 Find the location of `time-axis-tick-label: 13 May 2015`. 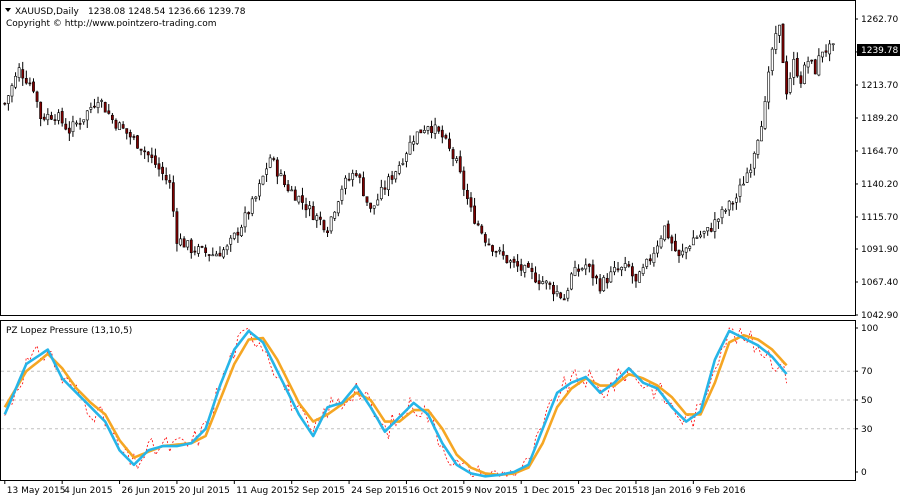

time-axis-tick-label: 13 May 2015 is located at coordinates (36, 491).